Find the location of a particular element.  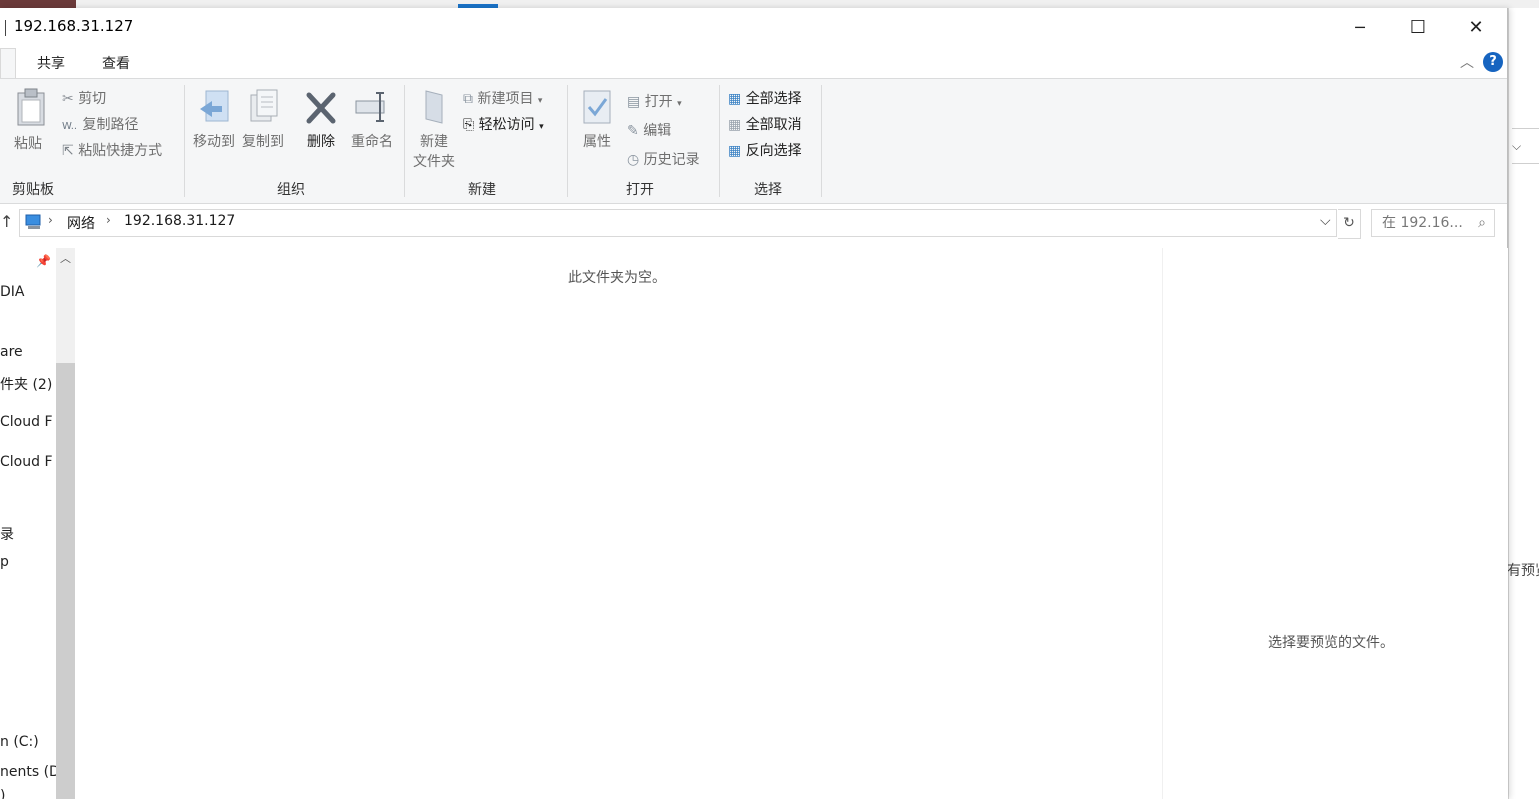

edit-button: ✎ 编辑 is located at coordinates (649, 130).